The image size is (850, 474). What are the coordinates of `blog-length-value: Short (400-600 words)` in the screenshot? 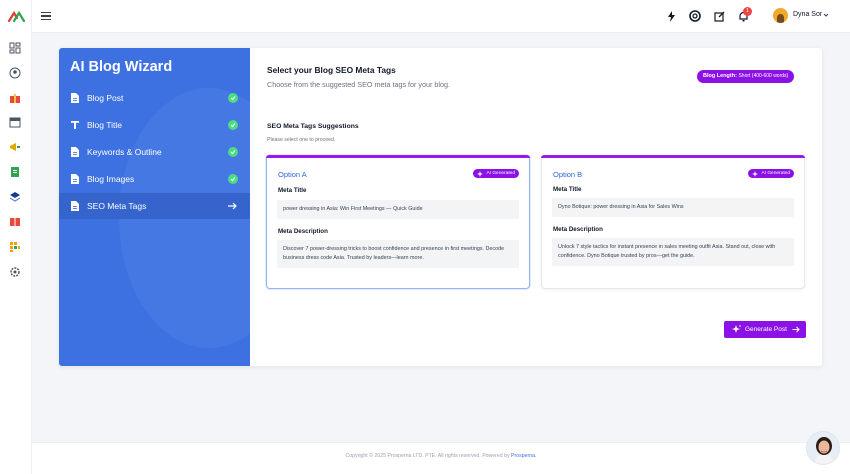 It's located at (763, 76).